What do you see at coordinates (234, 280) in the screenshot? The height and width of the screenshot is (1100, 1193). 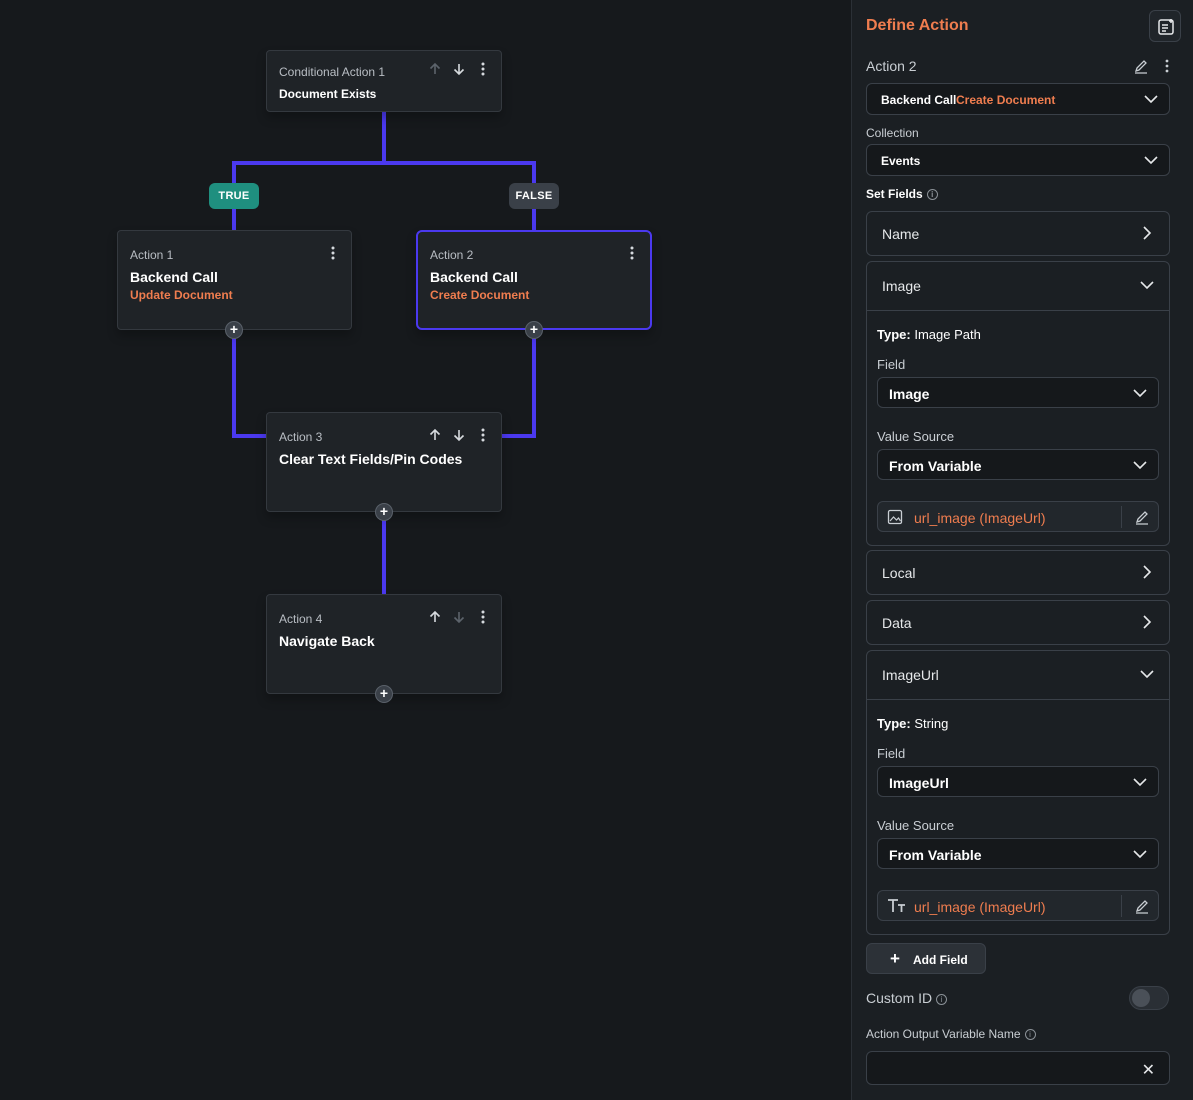 I see `action-node-1: Action 1 Backend Call Update Document` at bounding box center [234, 280].